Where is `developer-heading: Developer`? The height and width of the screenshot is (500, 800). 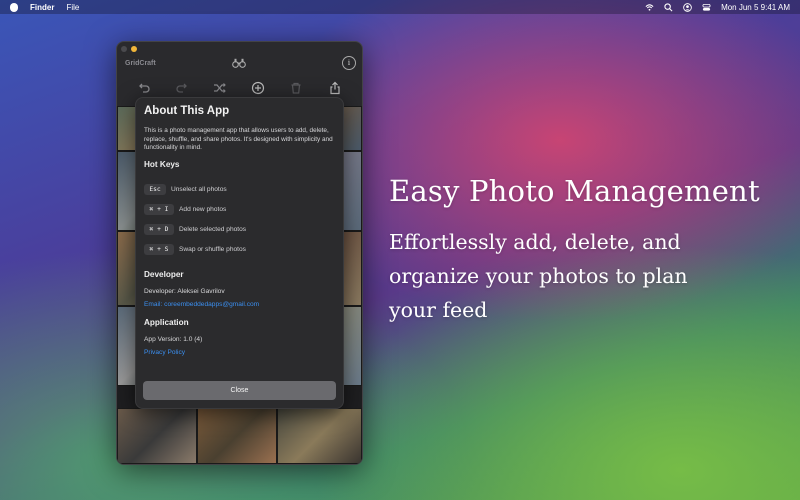
developer-heading: Developer is located at coordinates (164, 274).